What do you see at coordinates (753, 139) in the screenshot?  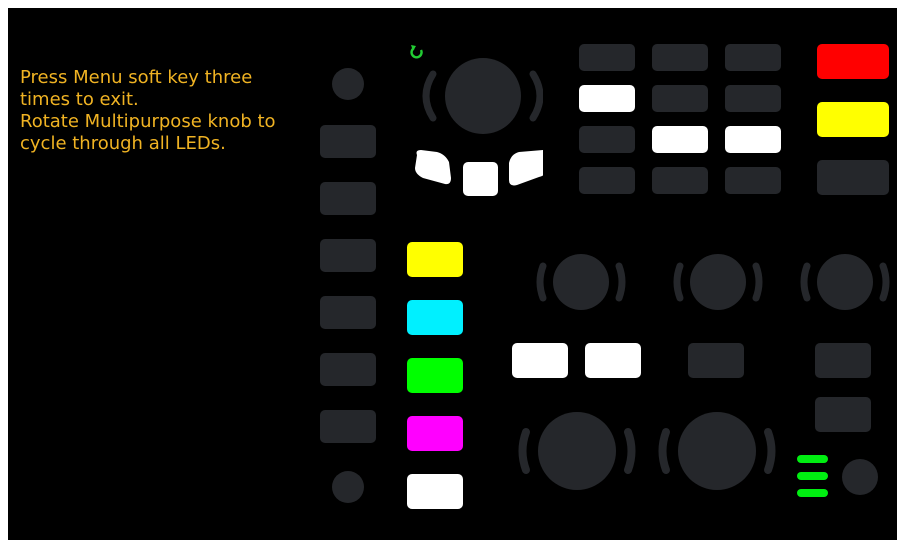 I see `grid-key-r3c3` at bounding box center [753, 139].